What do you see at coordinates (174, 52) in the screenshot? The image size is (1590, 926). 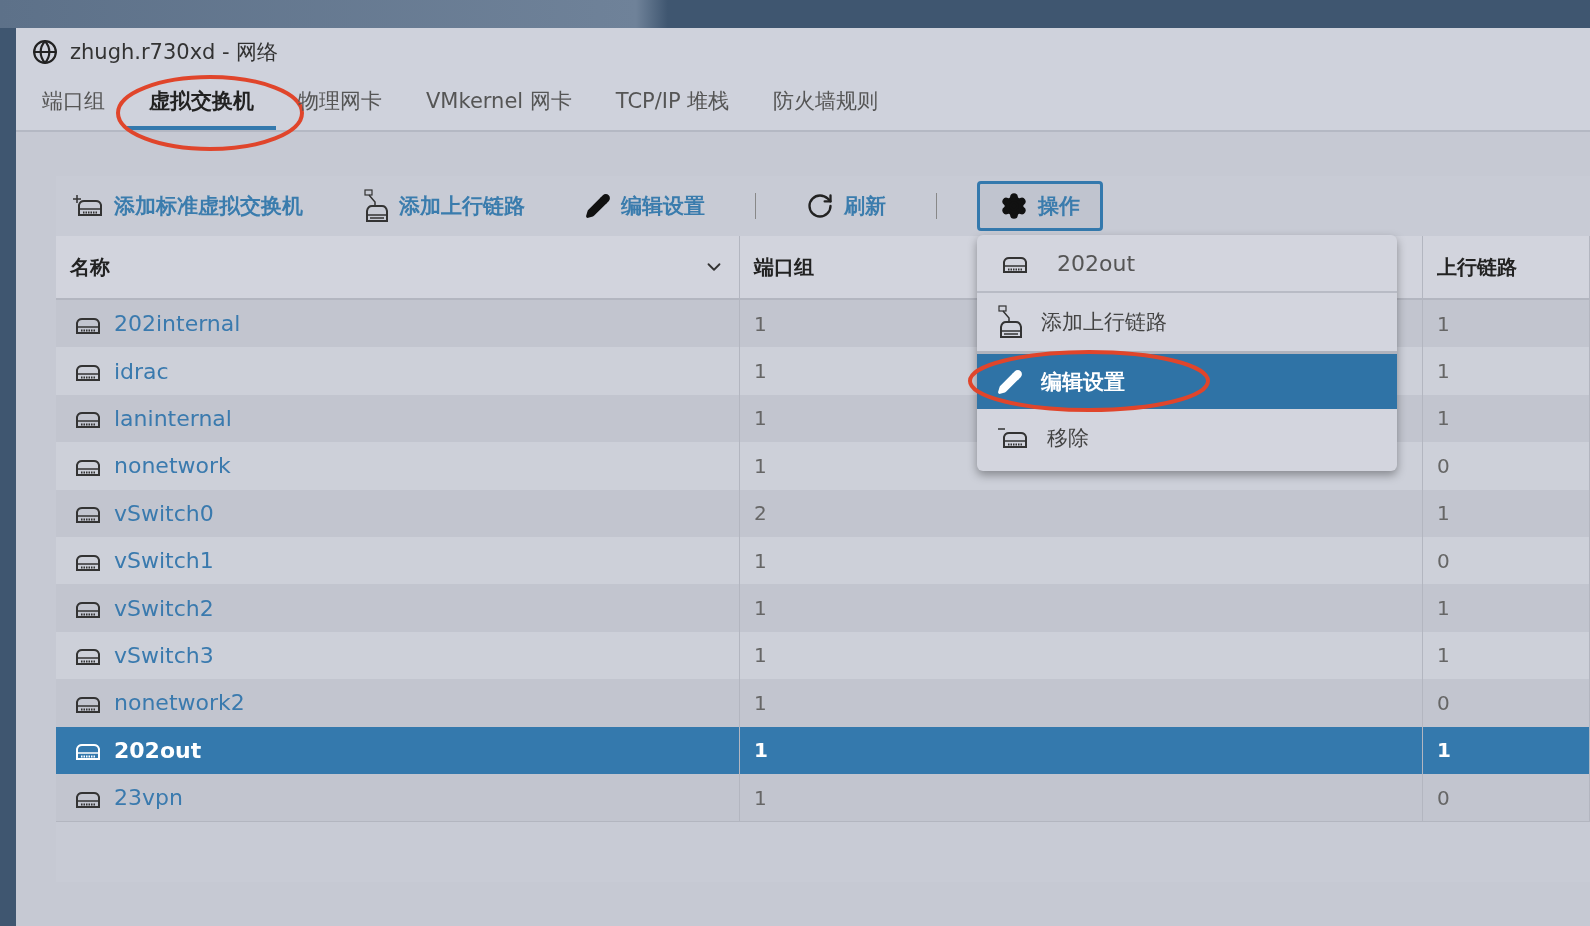 I see `window-title: zhugh.r730xd - 网络` at bounding box center [174, 52].